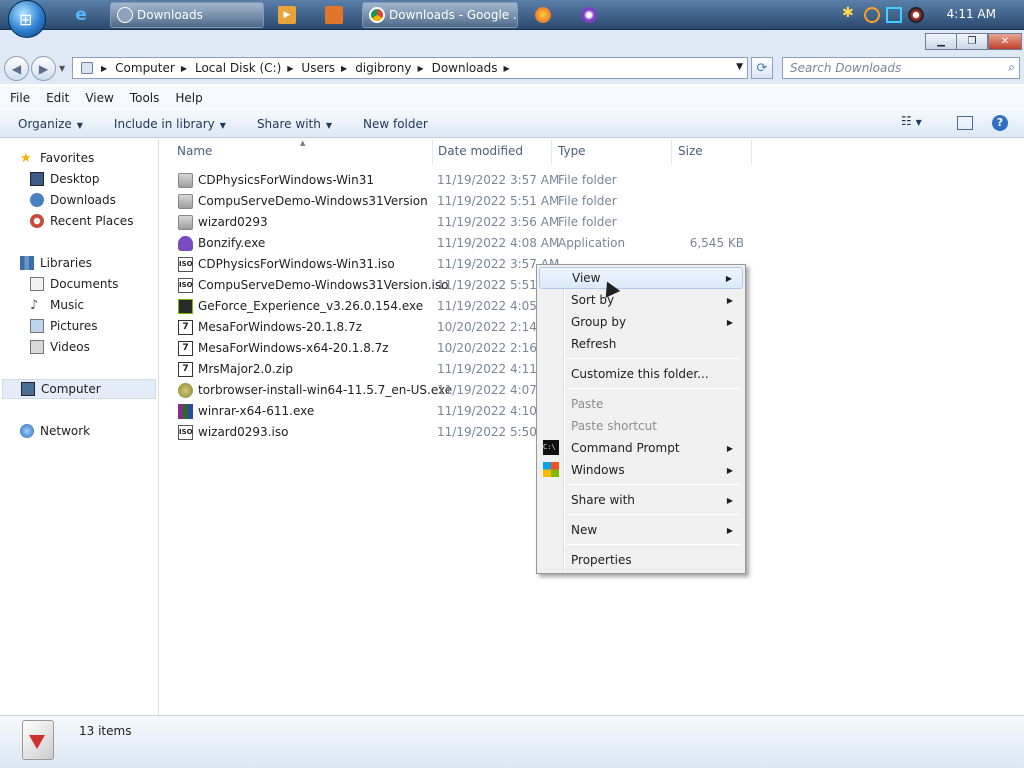 This screenshot has width=1024, height=768. What do you see at coordinates (50, 124) in the screenshot?
I see `organize-button: Organize ▼` at bounding box center [50, 124].